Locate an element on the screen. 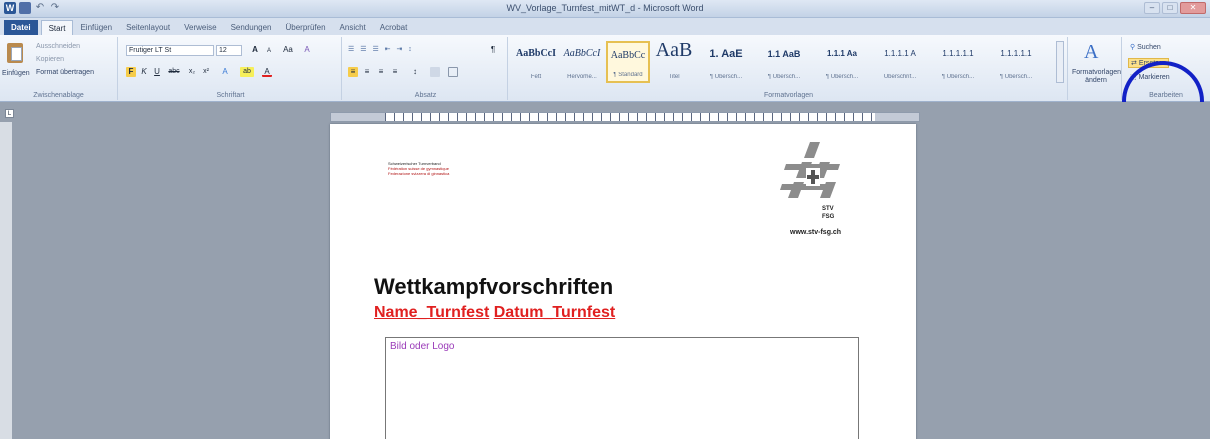  line-spacing-button: ↕ is located at coordinates (415, 72).